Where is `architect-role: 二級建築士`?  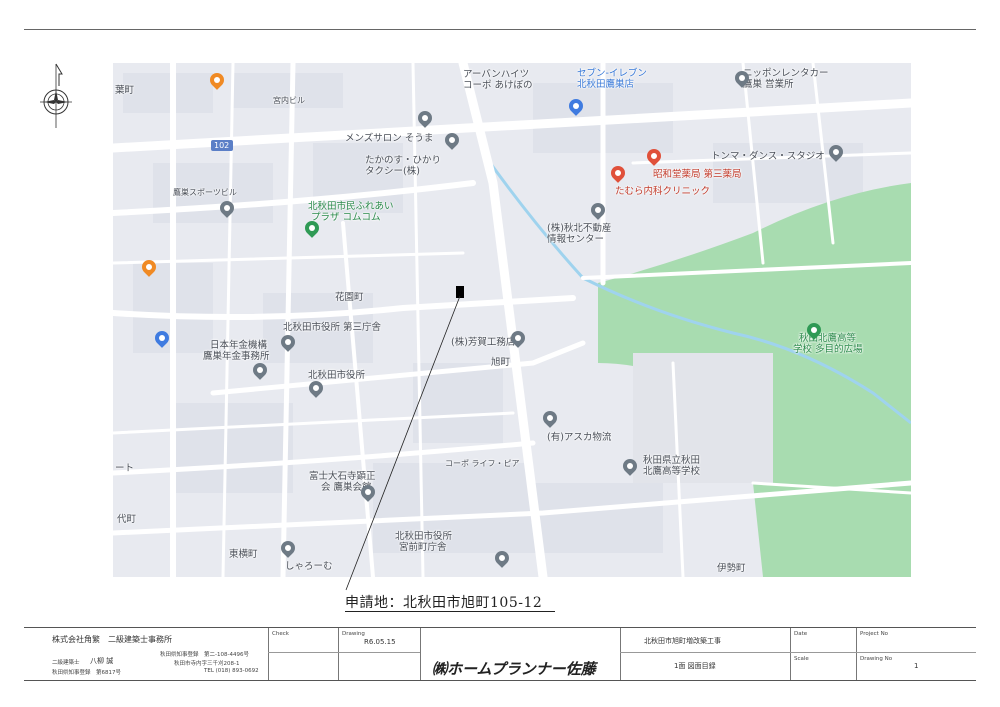
architect-role: 二級建築士 is located at coordinates (66, 663).